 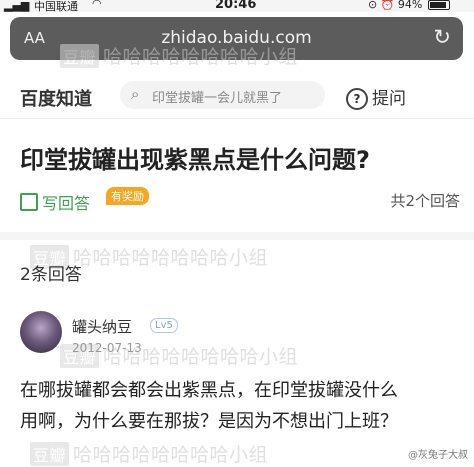 I want to click on status-time: 20:46, so click(x=236, y=6).